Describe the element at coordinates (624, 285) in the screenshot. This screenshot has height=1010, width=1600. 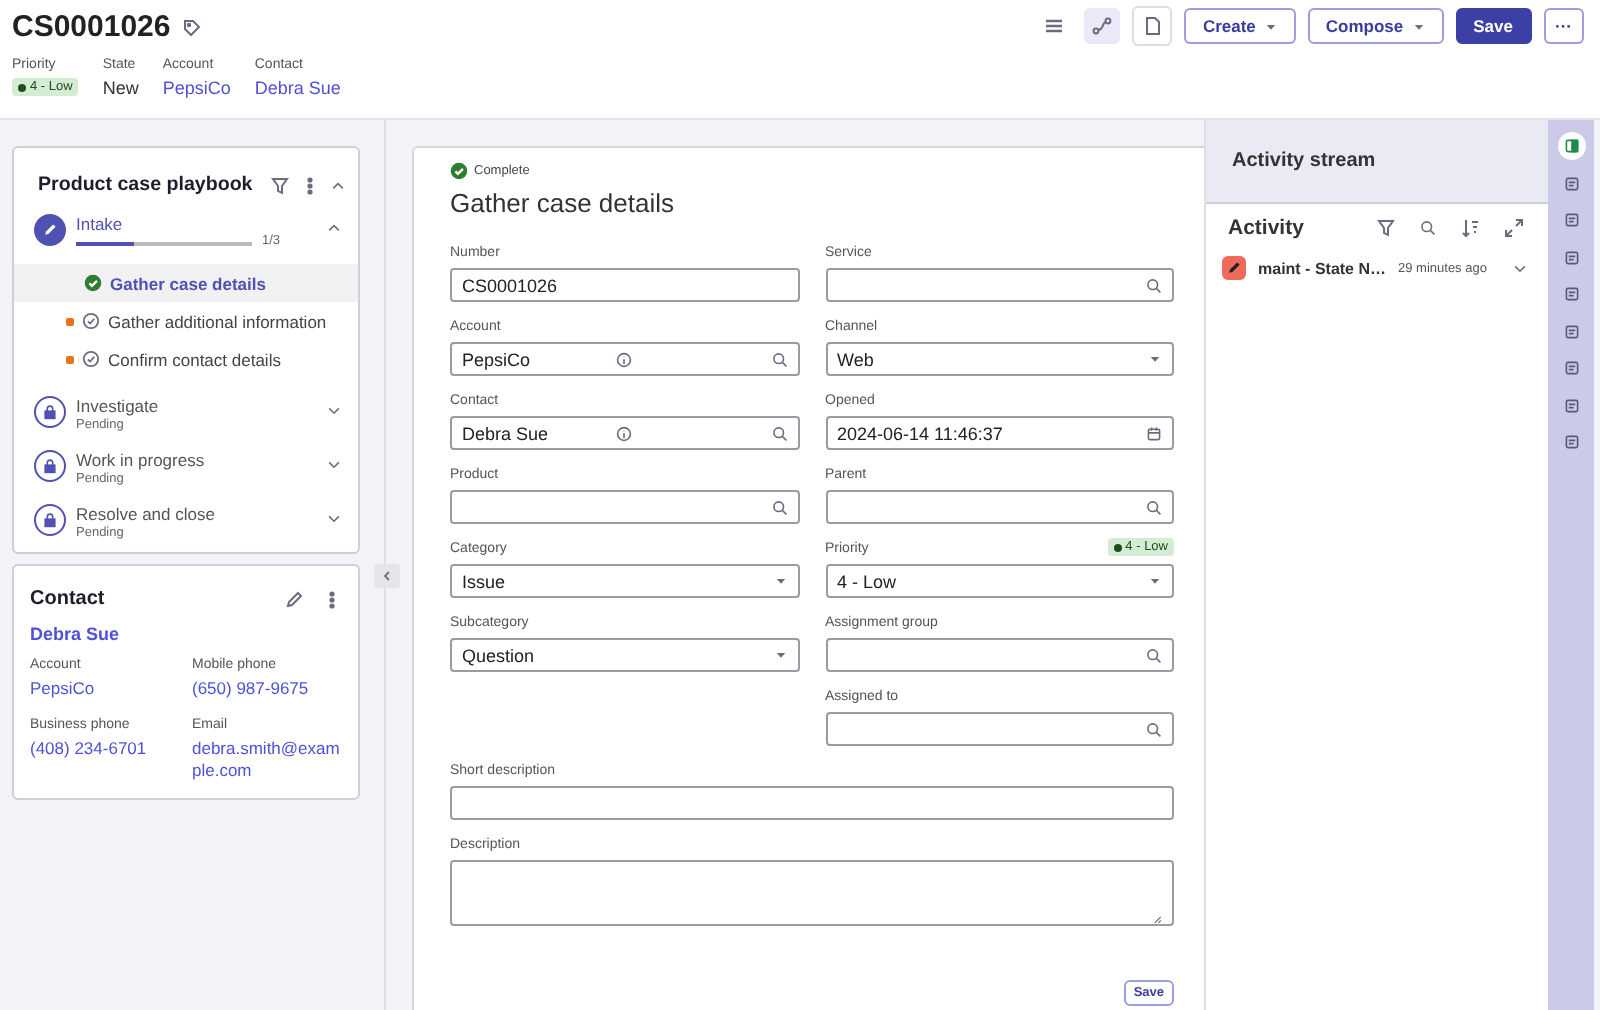
I see `input-field: CS0001026` at that location.